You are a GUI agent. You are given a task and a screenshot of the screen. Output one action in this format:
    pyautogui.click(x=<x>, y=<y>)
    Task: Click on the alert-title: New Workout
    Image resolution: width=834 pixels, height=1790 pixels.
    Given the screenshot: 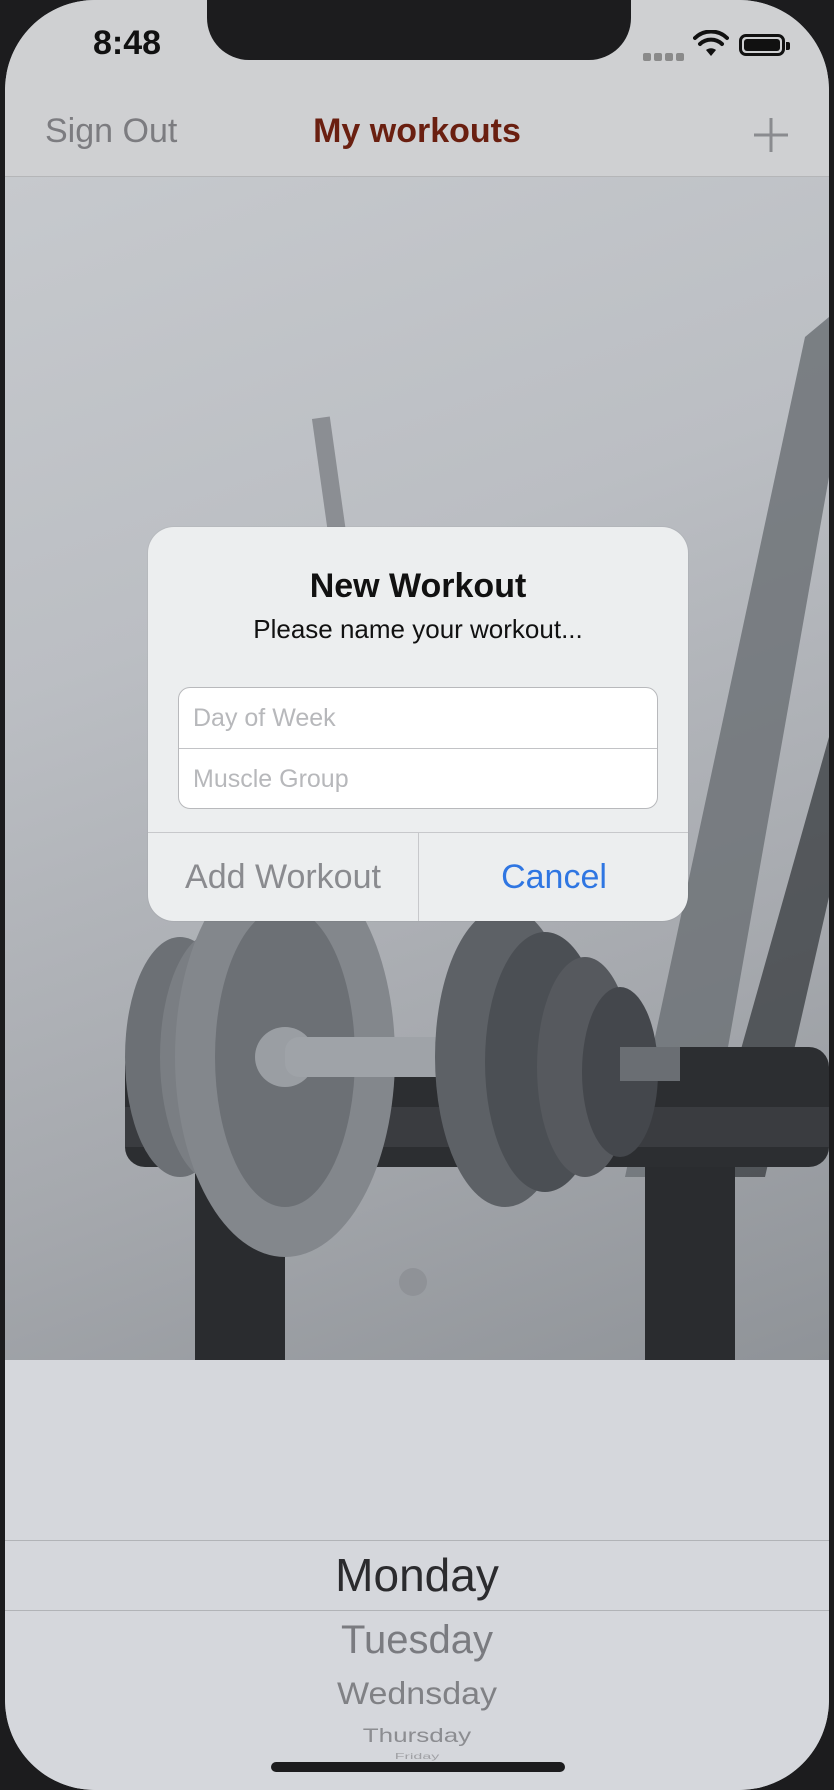 What is the action you would take?
    pyautogui.click(x=418, y=586)
    